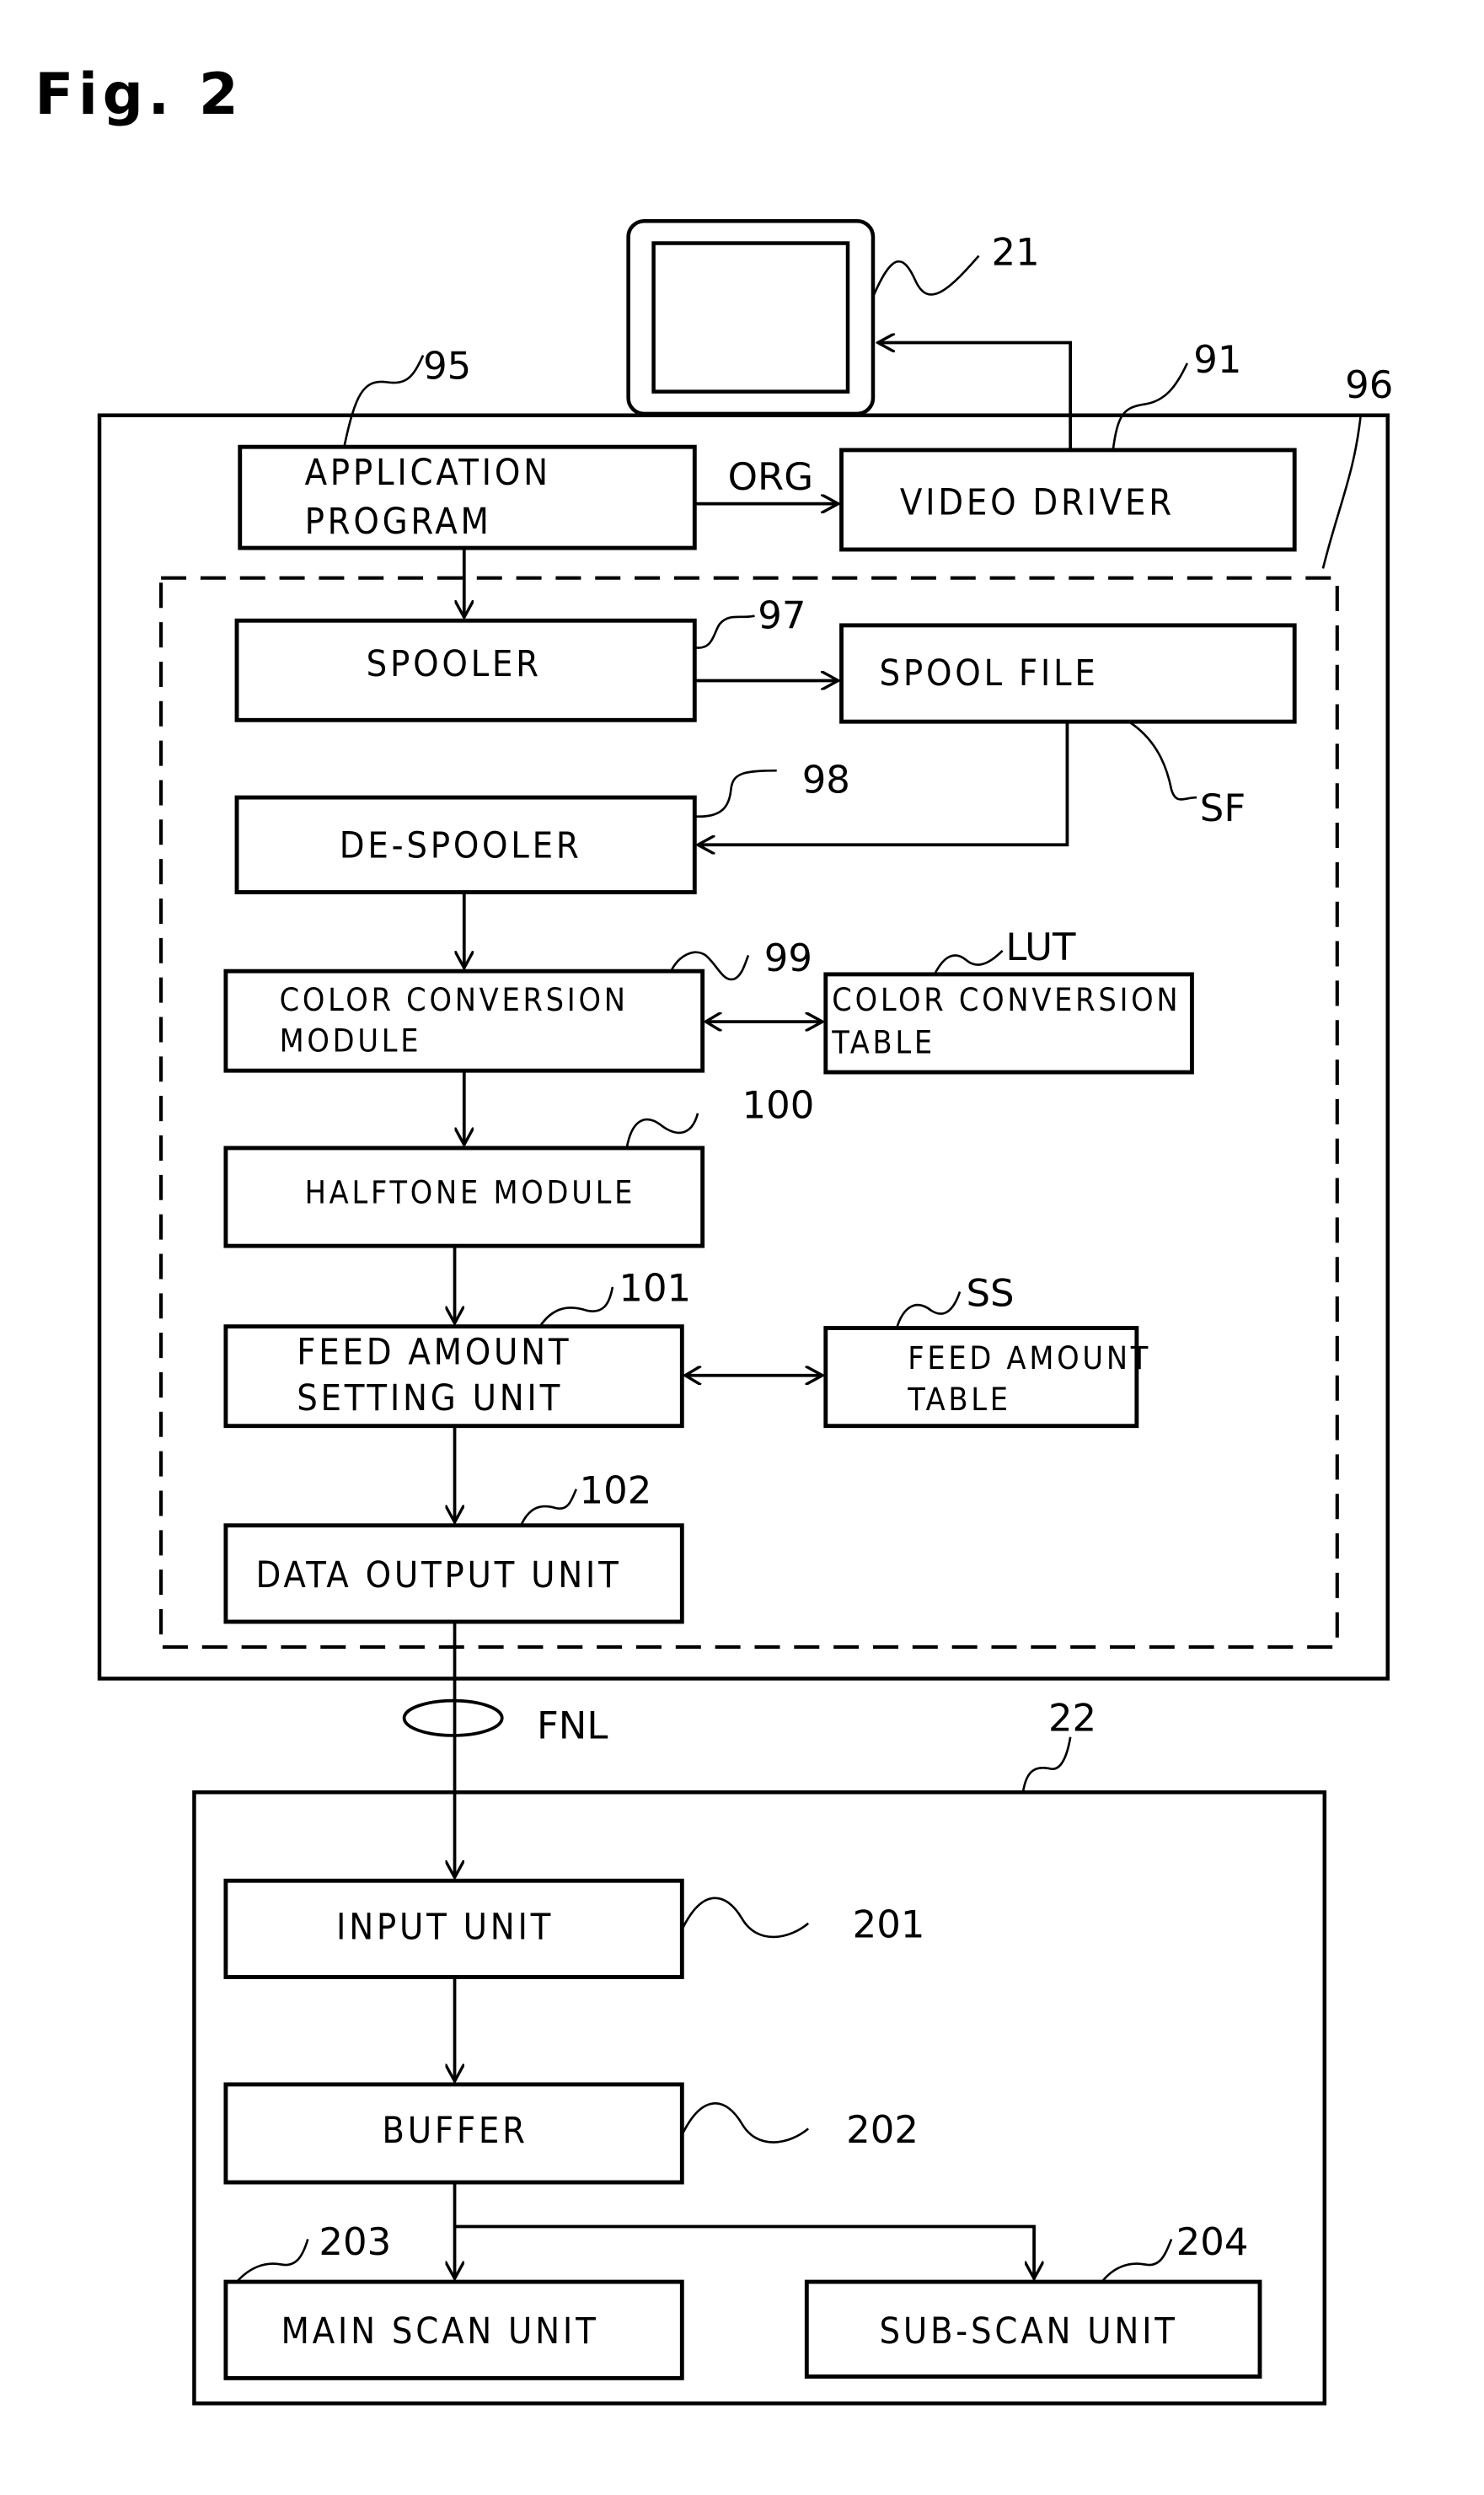 The height and width of the screenshot is (2495, 1484). Describe the element at coordinates (1217, 359) in the screenshot. I see `ref-91: 91` at that location.